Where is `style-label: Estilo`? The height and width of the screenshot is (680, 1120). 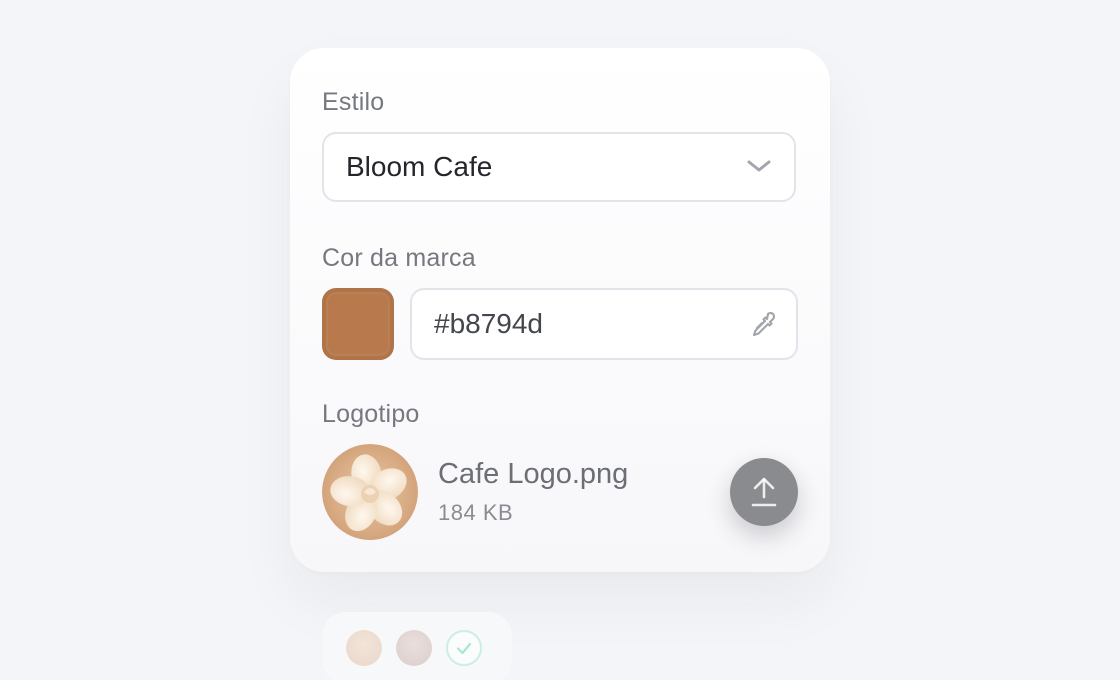
style-label: Estilo is located at coordinates (353, 102).